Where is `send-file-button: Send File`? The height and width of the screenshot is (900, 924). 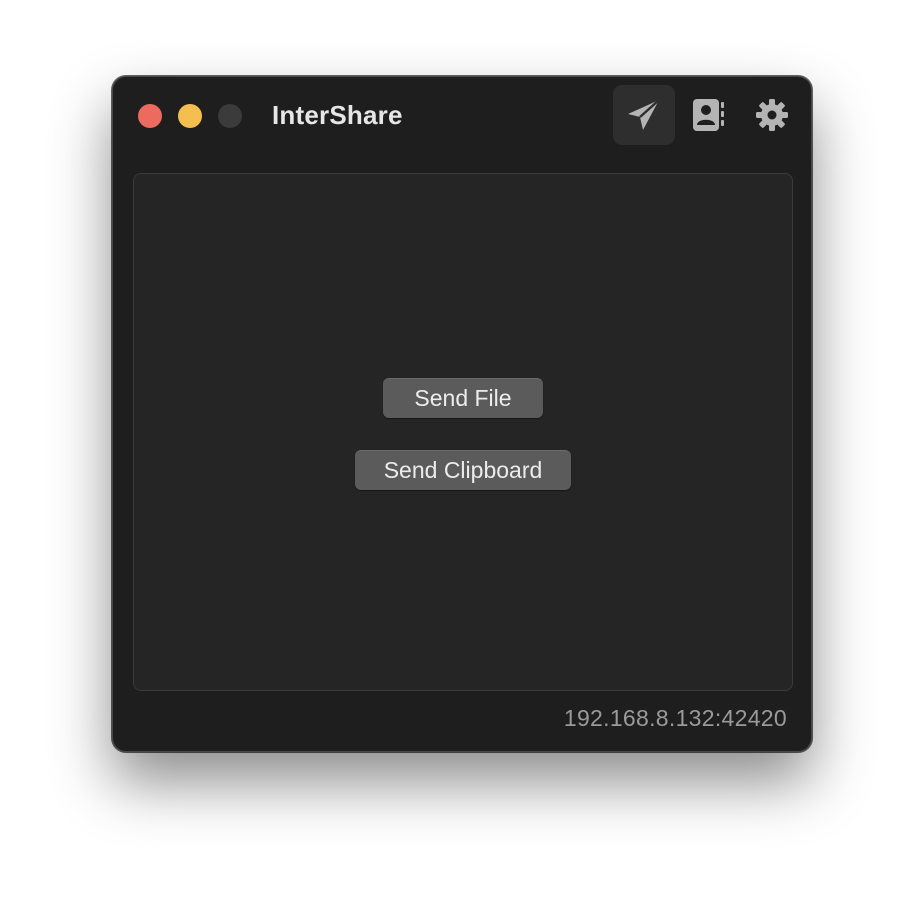 send-file-button: Send File is located at coordinates (463, 398).